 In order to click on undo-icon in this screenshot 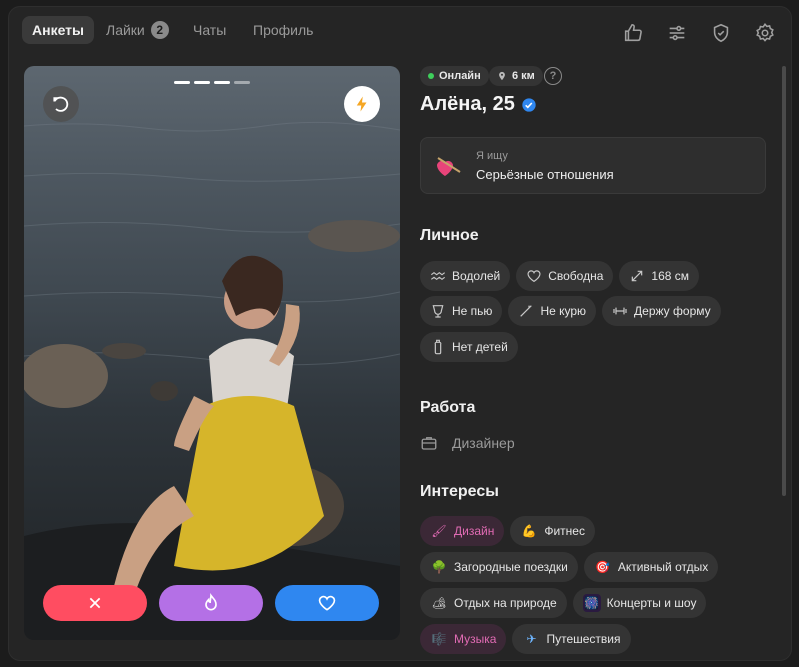, I will do `click(61, 104)`.